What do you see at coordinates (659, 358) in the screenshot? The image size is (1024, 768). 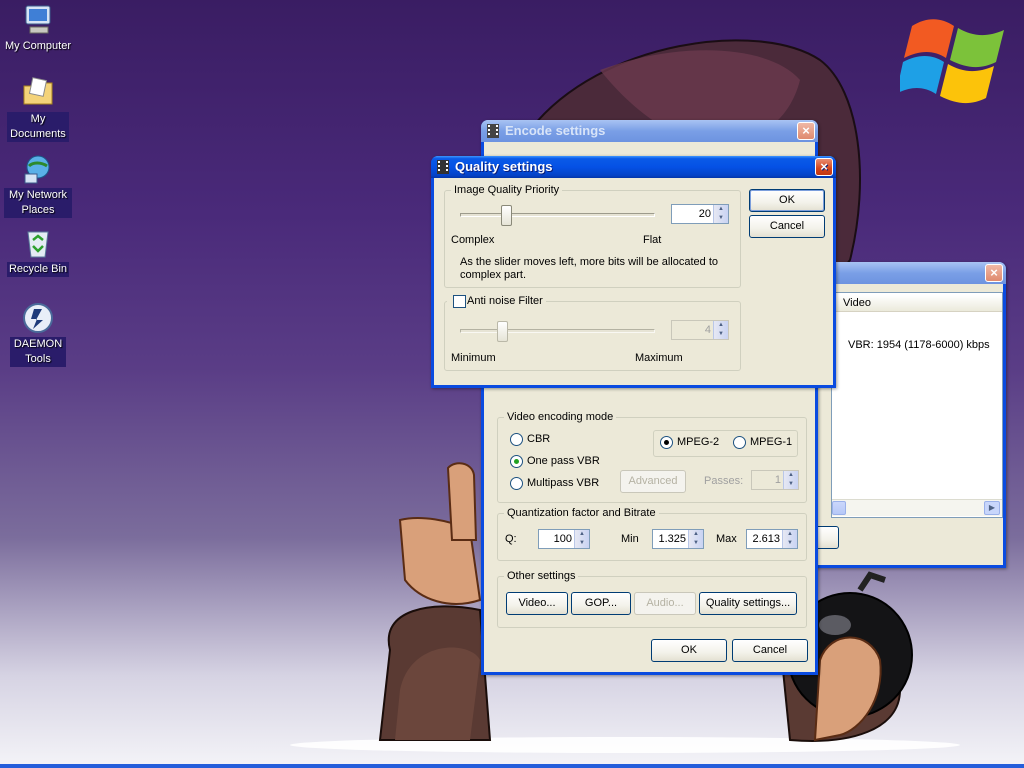 I see `maximum-label: Maximum` at bounding box center [659, 358].